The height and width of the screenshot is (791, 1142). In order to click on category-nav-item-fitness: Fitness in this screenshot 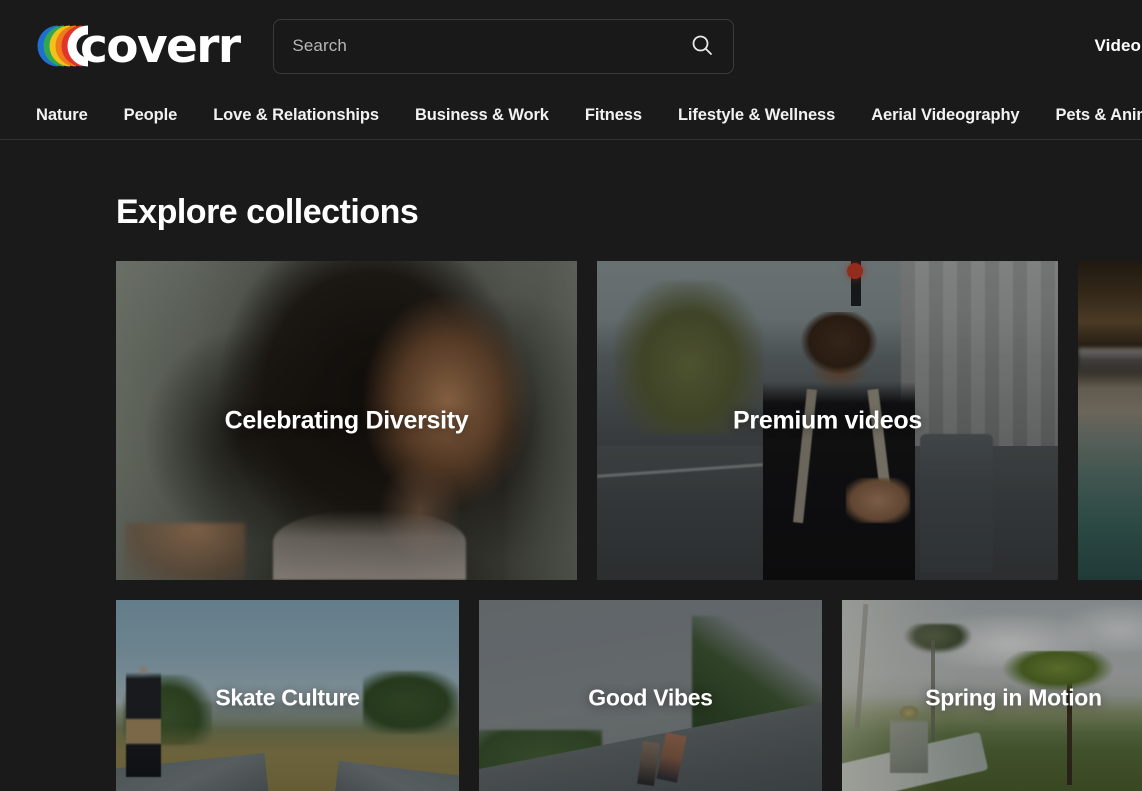, I will do `click(613, 115)`.